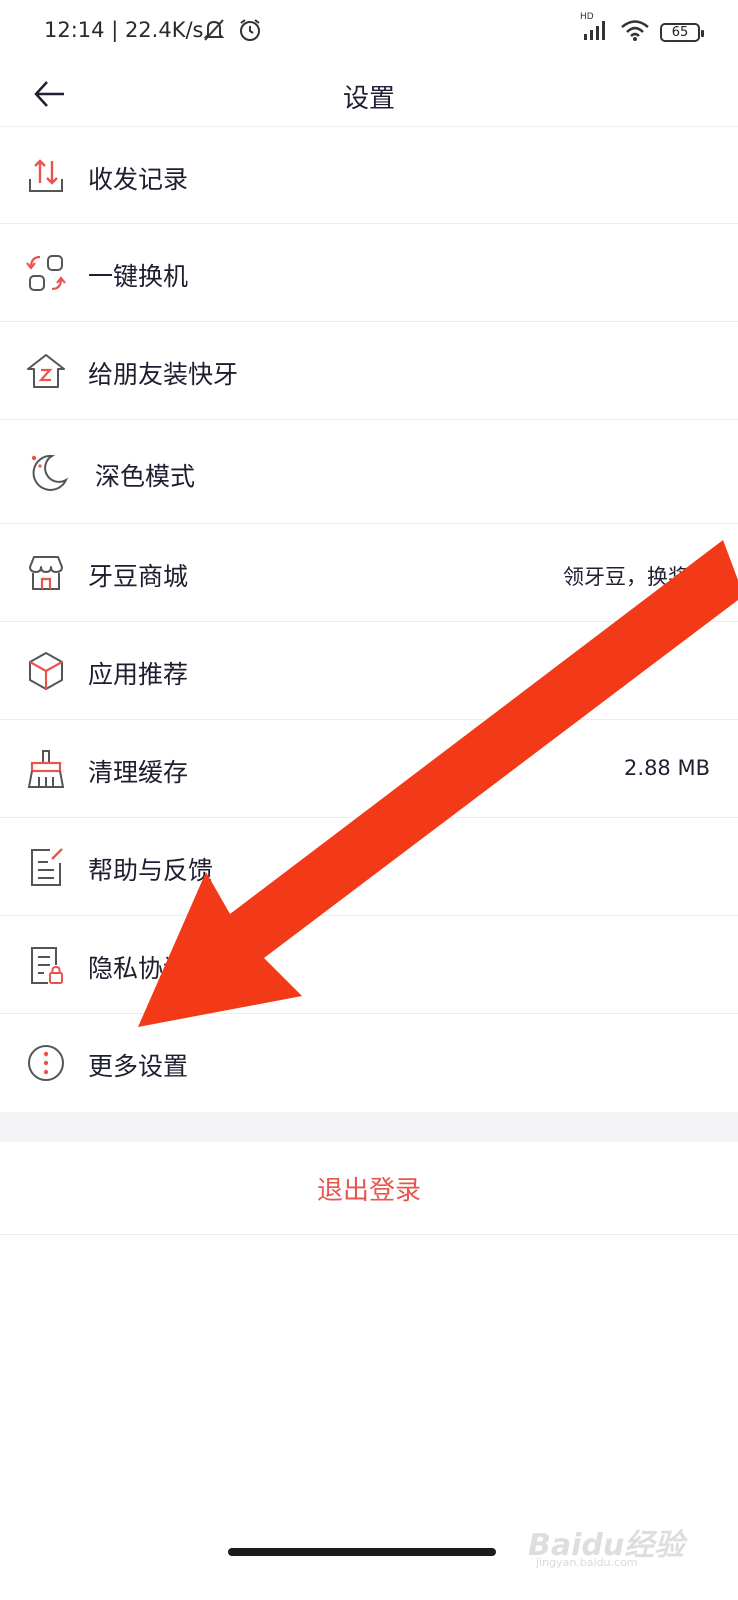 Image resolution: width=738 pixels, height=1600 pixels. I want to click on row-value: 领牙豆，换奖品, so click(636, 577).